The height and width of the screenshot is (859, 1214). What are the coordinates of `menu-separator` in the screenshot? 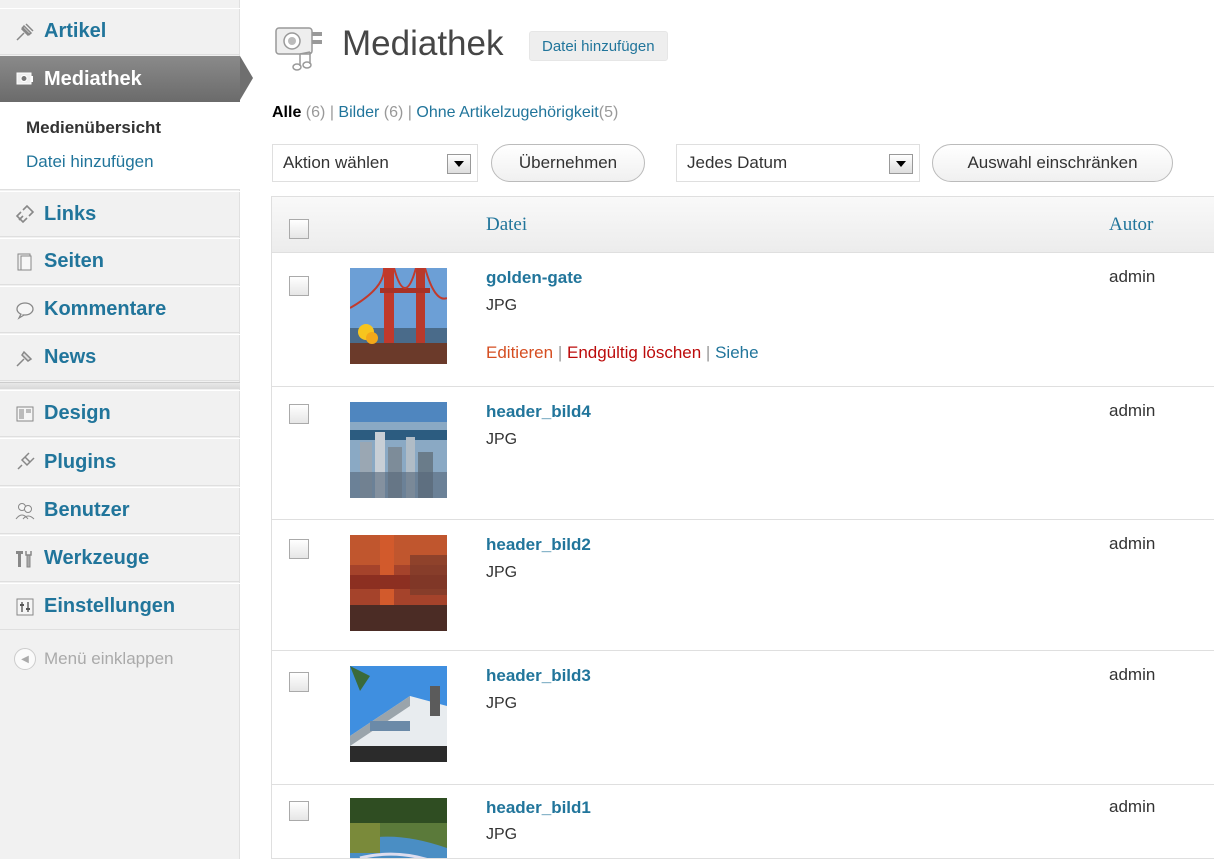 It's located at (120, 385).